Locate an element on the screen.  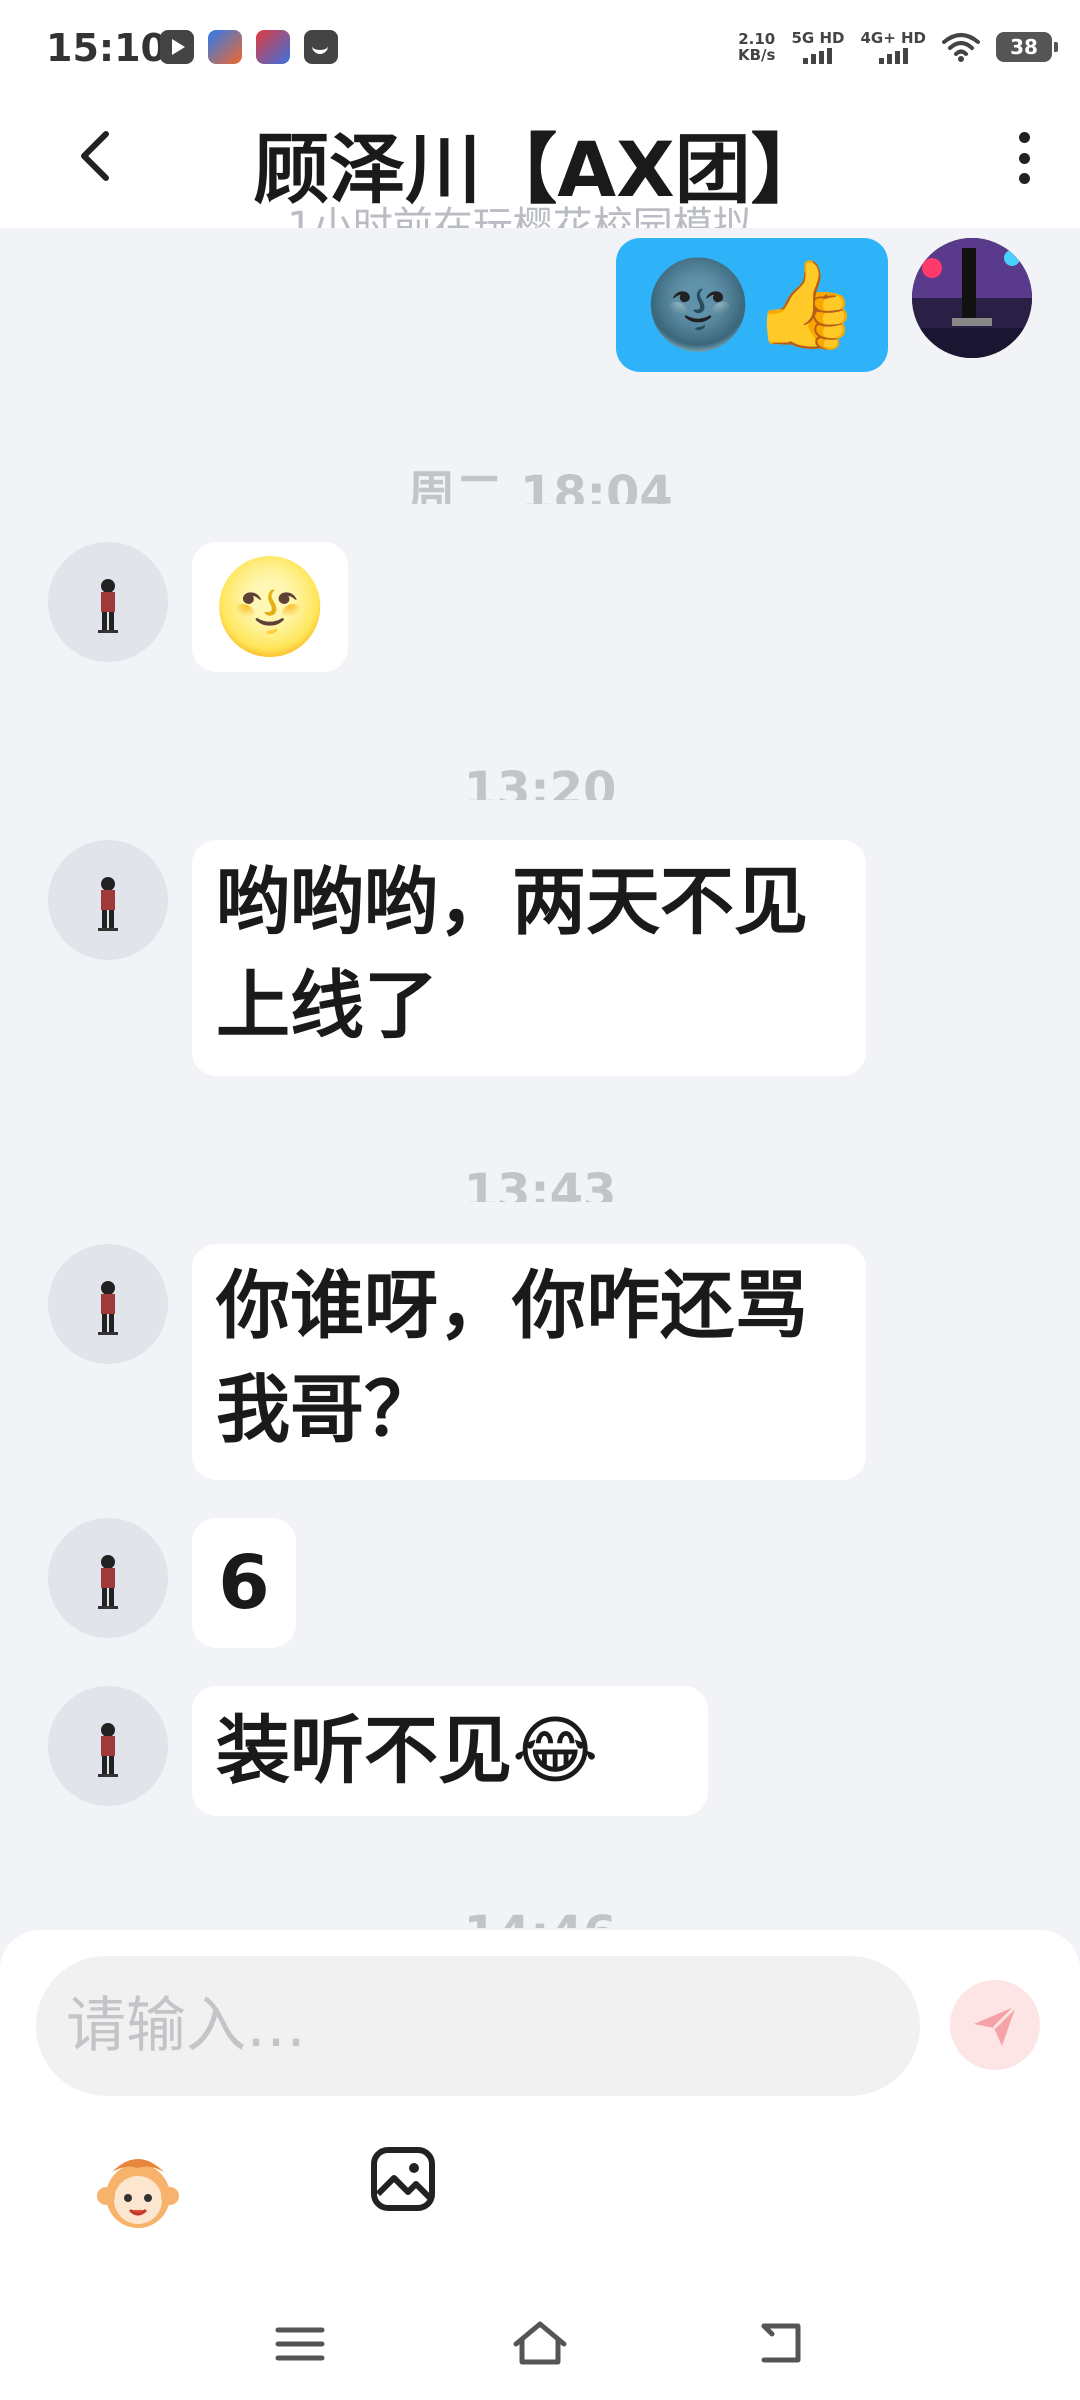
timestamp: 13:20 is located at coordinates (540, 781).